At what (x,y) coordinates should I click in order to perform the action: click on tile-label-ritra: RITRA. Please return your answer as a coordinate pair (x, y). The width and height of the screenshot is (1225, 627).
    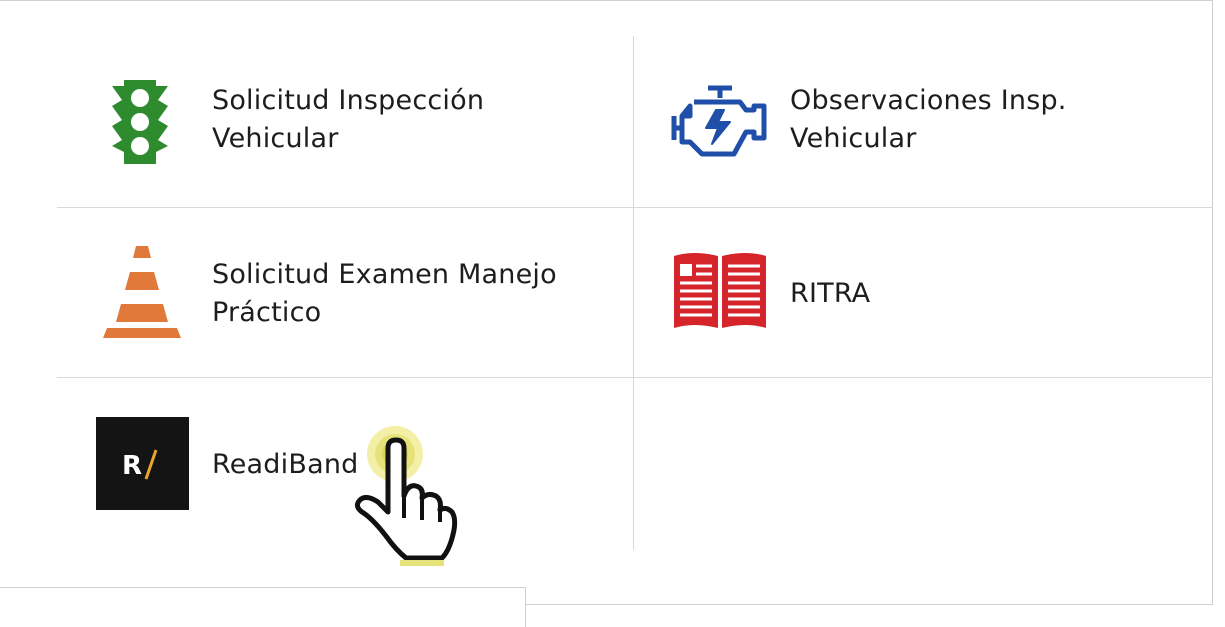
    Looking at the image, I should click on (830, 293).